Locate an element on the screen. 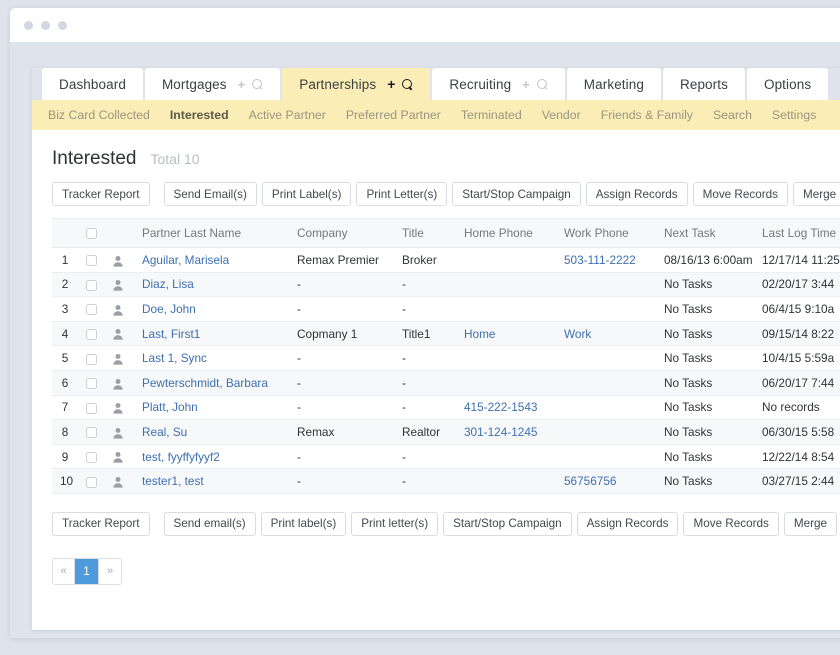  subnav-item-interested: Interested is located at coordinates (199, 115).